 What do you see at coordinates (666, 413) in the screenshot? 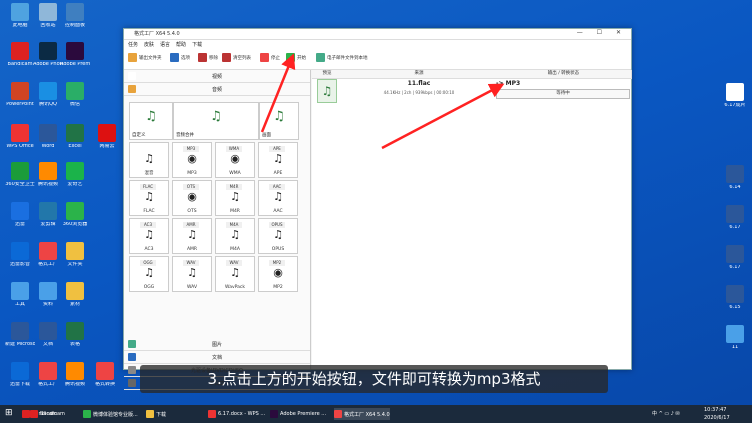
I see `system-tray: 中 ^ ▭ ♪ ✉` at bounding box center [666, 413].